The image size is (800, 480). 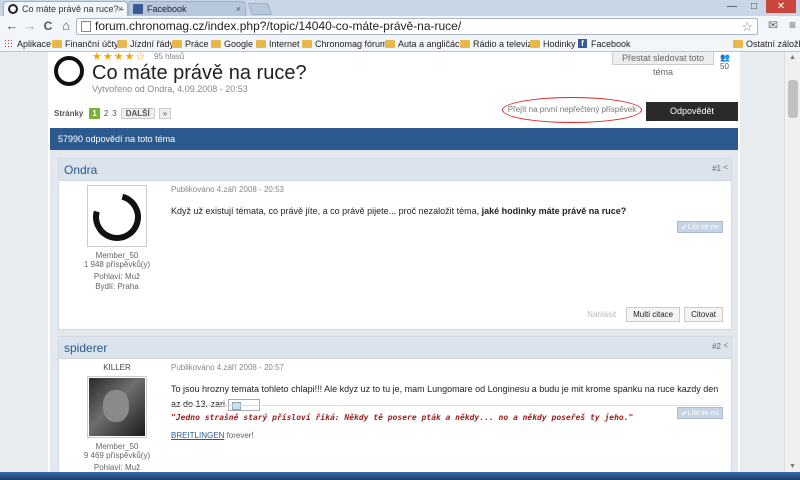 What do you see at coordinates (12, 26) in the screenshot?
I see `back-arrow-icon: ←` at bounding box center [12, 26].